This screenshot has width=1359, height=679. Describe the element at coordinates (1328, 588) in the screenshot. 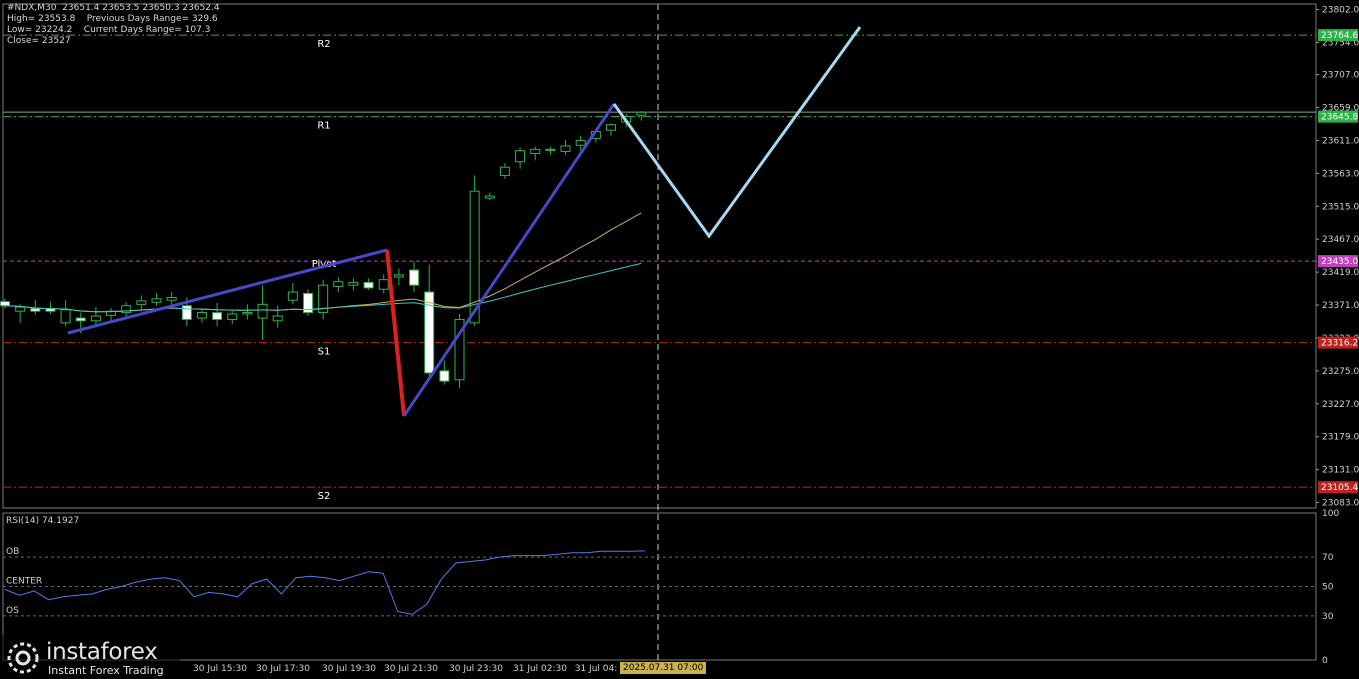

I see `rsi-axis-label: 50` at that location.